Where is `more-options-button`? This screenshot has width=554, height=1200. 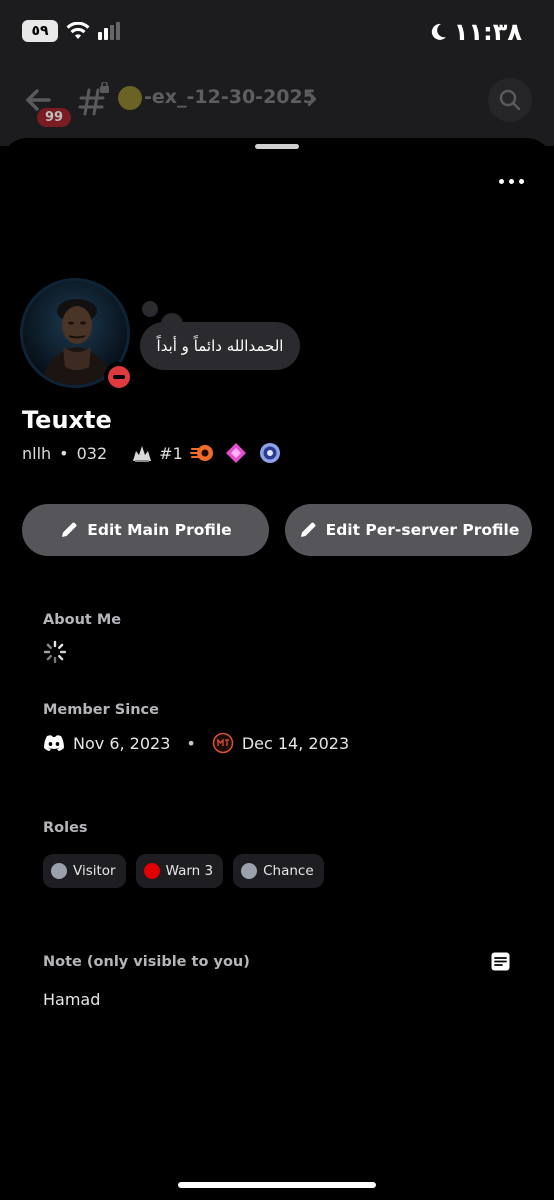
more-options-button is located at coordinates (511, 181).